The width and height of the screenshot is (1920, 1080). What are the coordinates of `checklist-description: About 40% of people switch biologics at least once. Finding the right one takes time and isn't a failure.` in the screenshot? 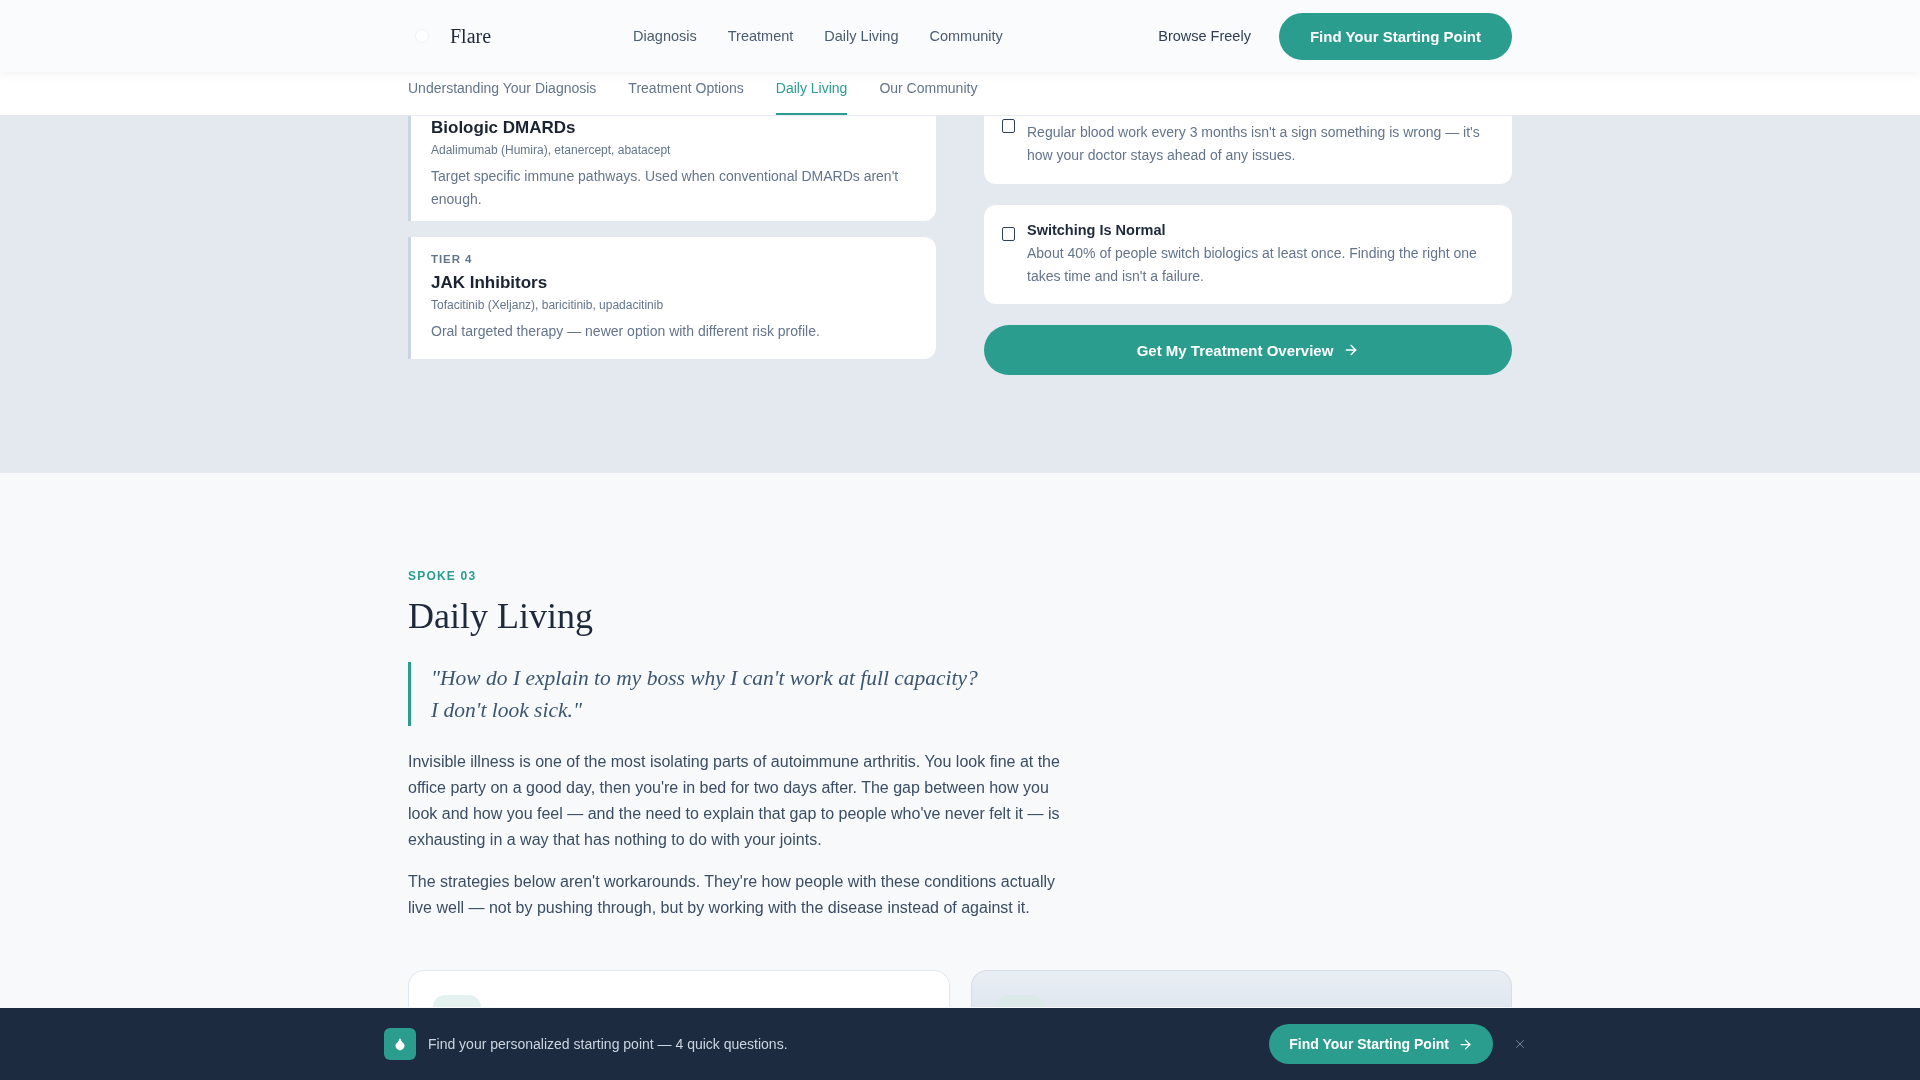 It's located at (1252, 264).